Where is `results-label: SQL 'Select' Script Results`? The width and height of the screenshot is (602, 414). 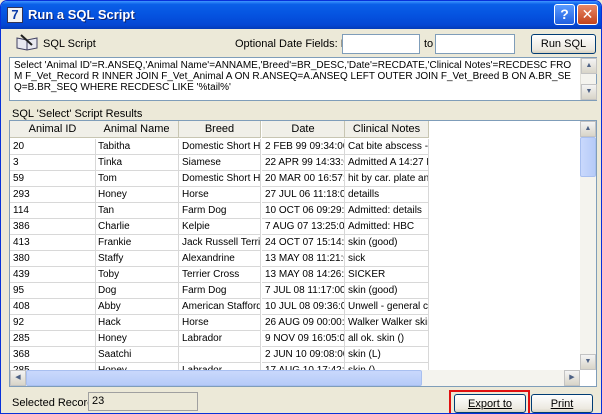
results-label: SQL 'Select' Script Results is located at coordinates (77, 114).